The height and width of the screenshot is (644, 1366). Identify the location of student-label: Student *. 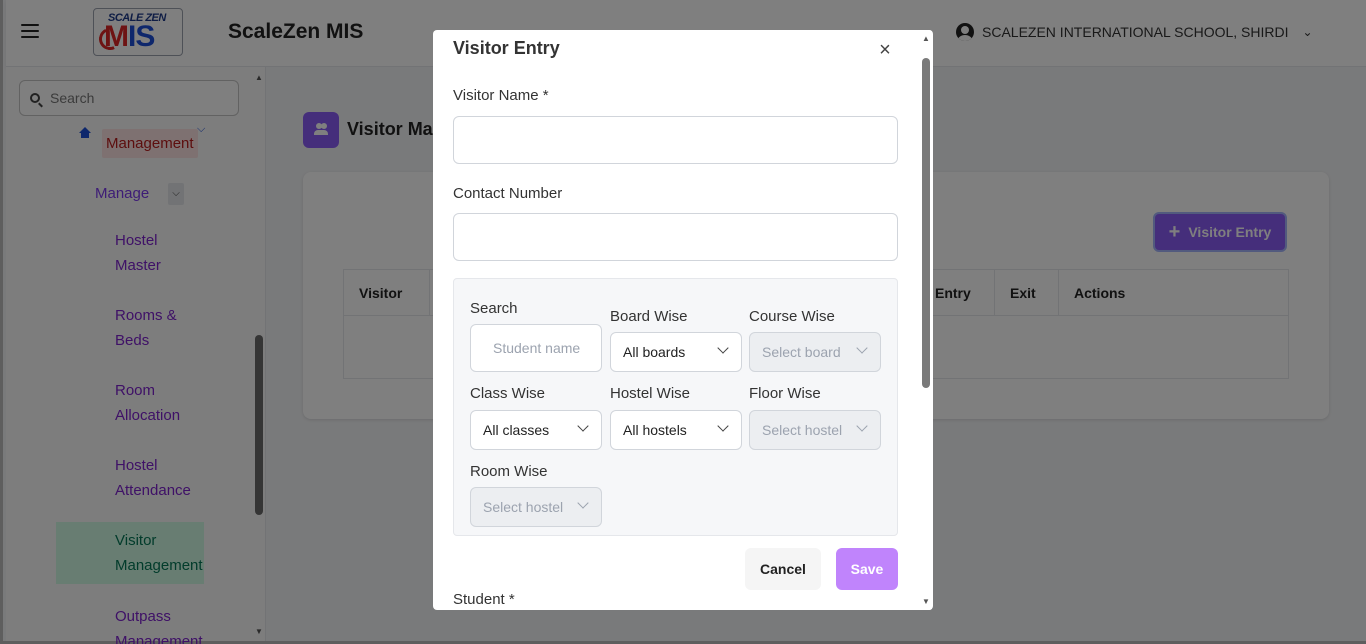
(484, 599).